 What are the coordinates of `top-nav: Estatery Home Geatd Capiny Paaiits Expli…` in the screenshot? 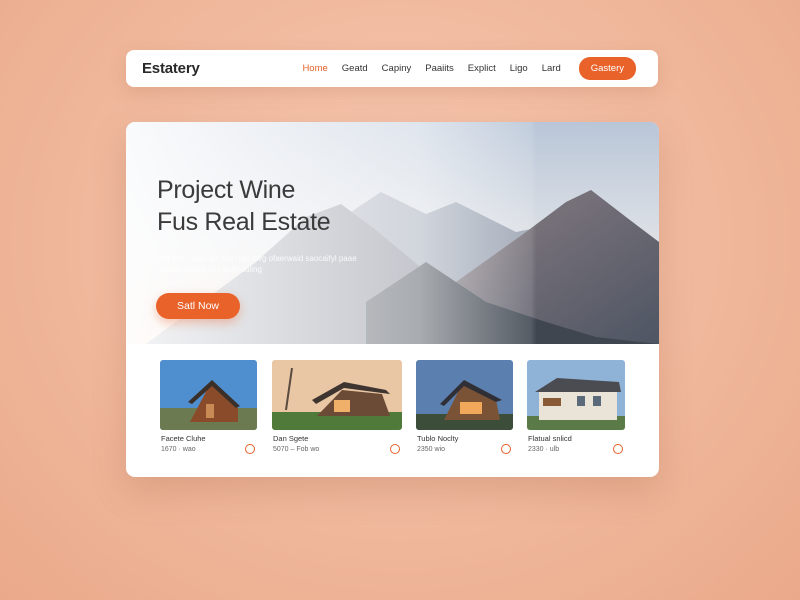 It's located at (392, 68).